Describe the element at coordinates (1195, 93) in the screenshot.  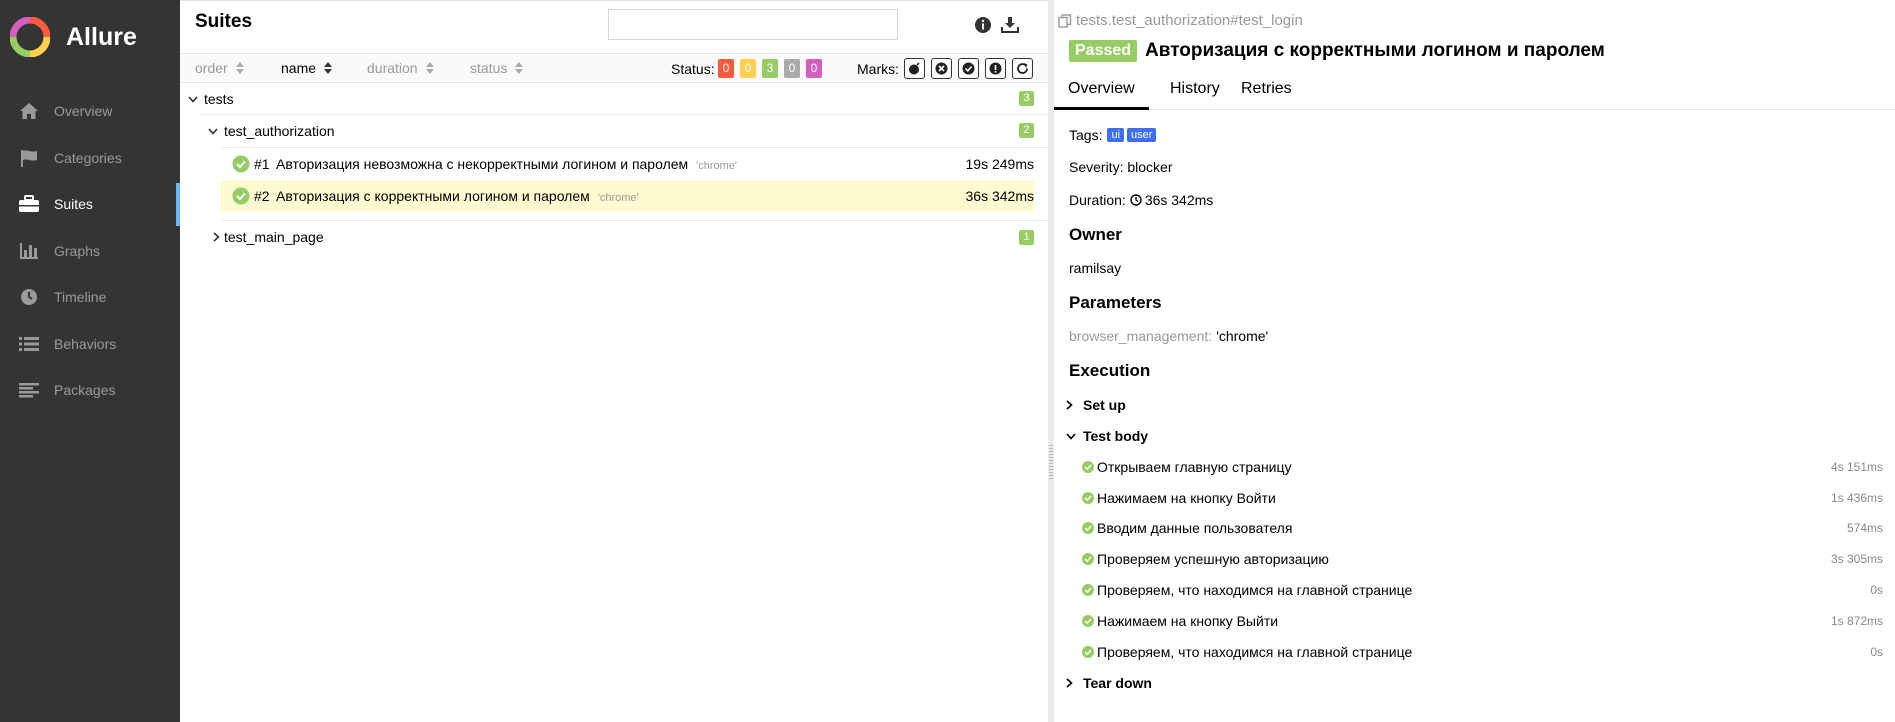
I see `tab-history: History` at that location.